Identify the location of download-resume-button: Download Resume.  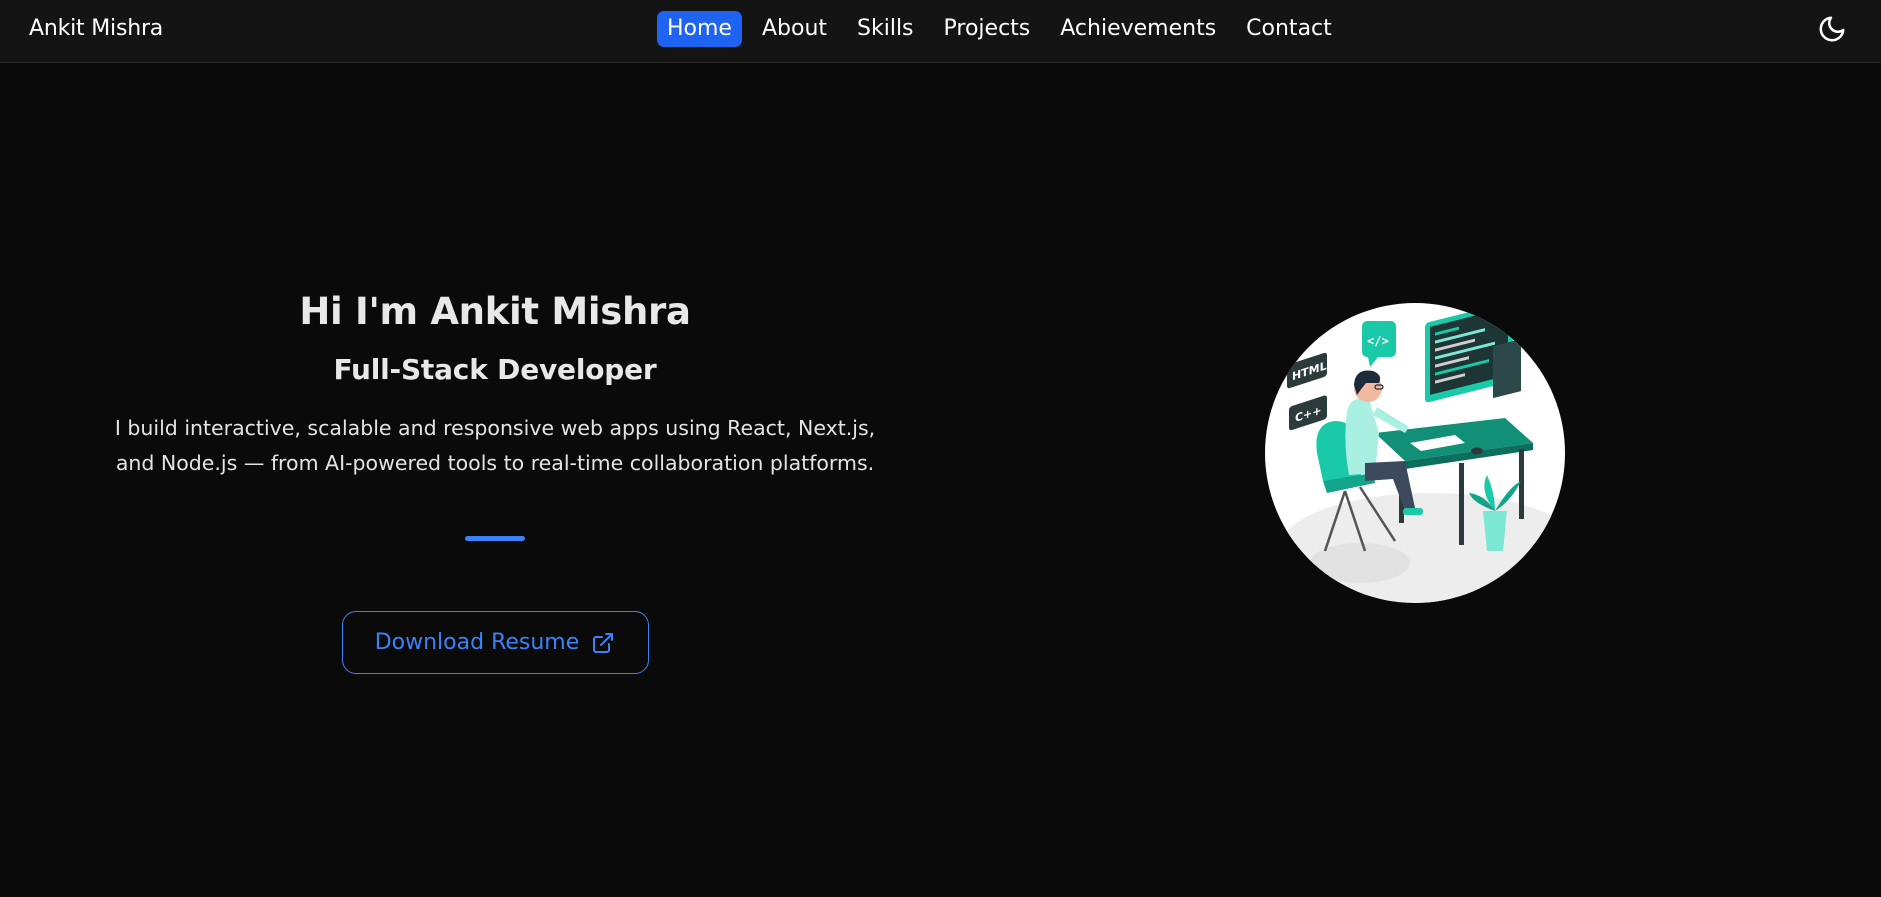
(495, 642).